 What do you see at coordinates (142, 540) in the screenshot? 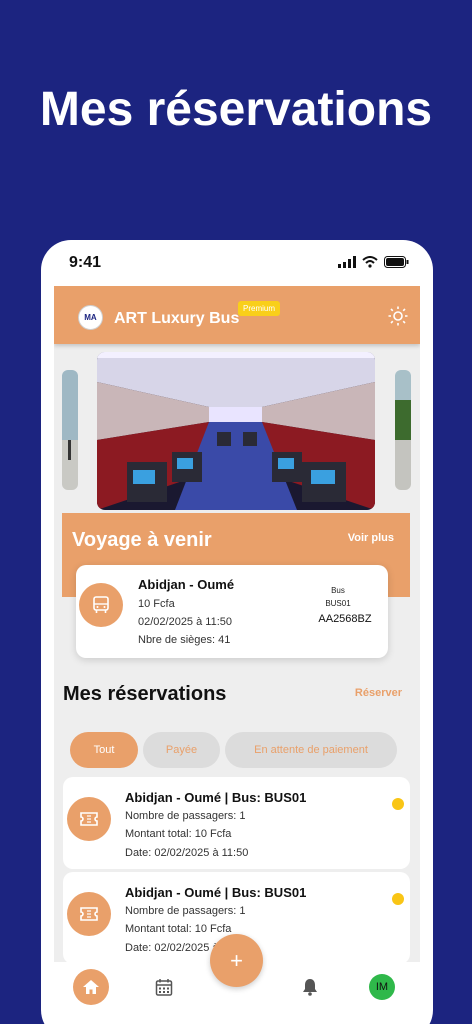
I see `upcoming-title: Voyage à venir` at bounding box center [142, 540].